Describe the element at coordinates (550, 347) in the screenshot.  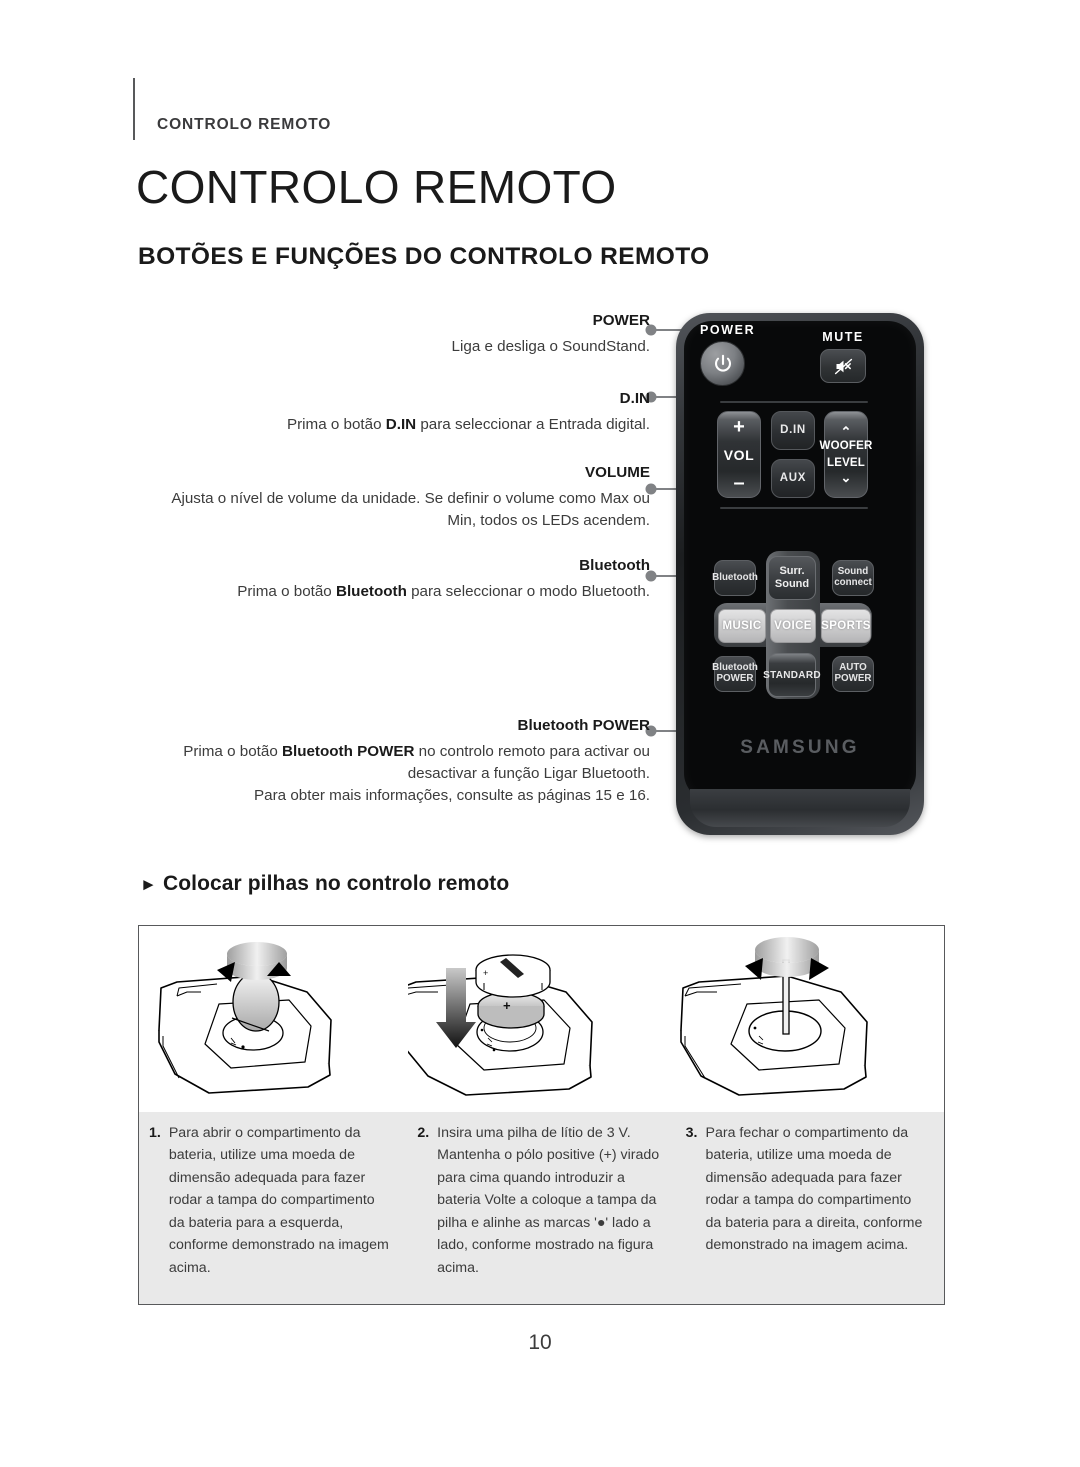
I see `callout-power-desc: Liga e desliga o SoundStand.` at that location.